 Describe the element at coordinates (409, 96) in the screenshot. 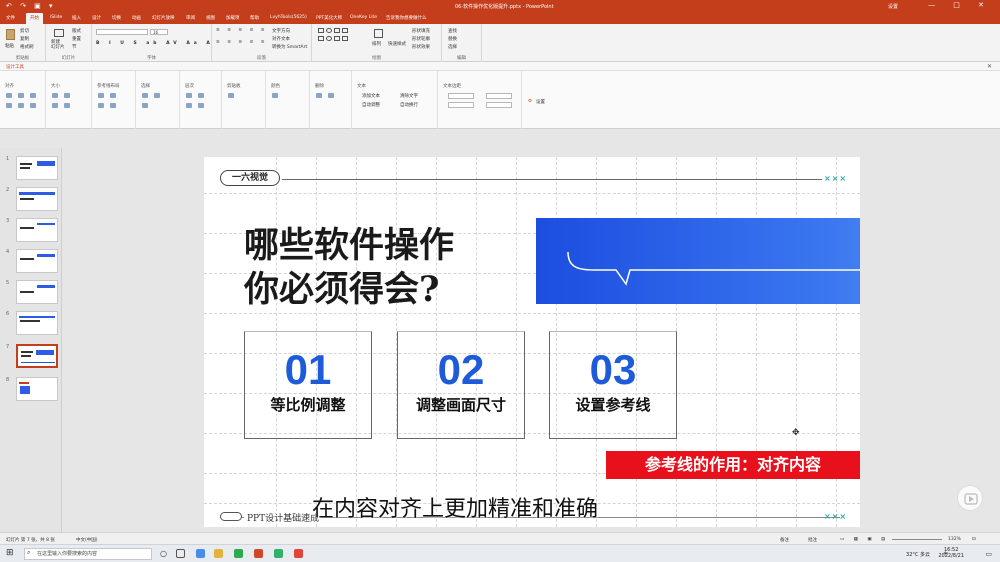

I see `clear-text-button: 清除文字` at that location.